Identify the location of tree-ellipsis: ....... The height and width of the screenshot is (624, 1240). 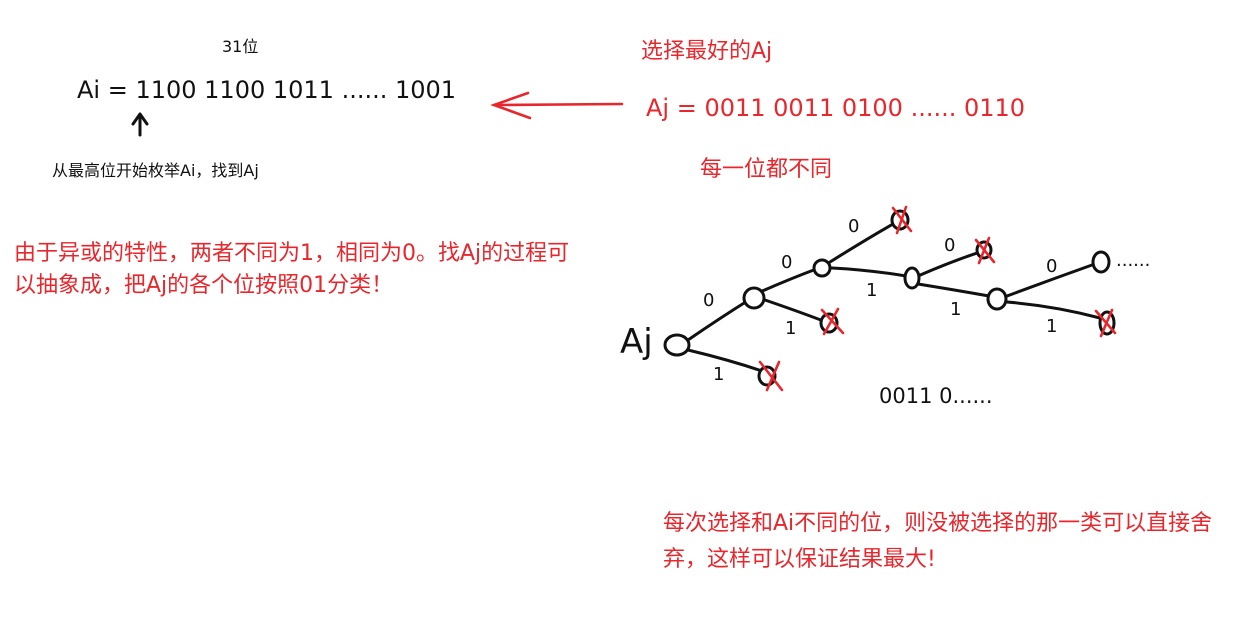
(1133, 260).